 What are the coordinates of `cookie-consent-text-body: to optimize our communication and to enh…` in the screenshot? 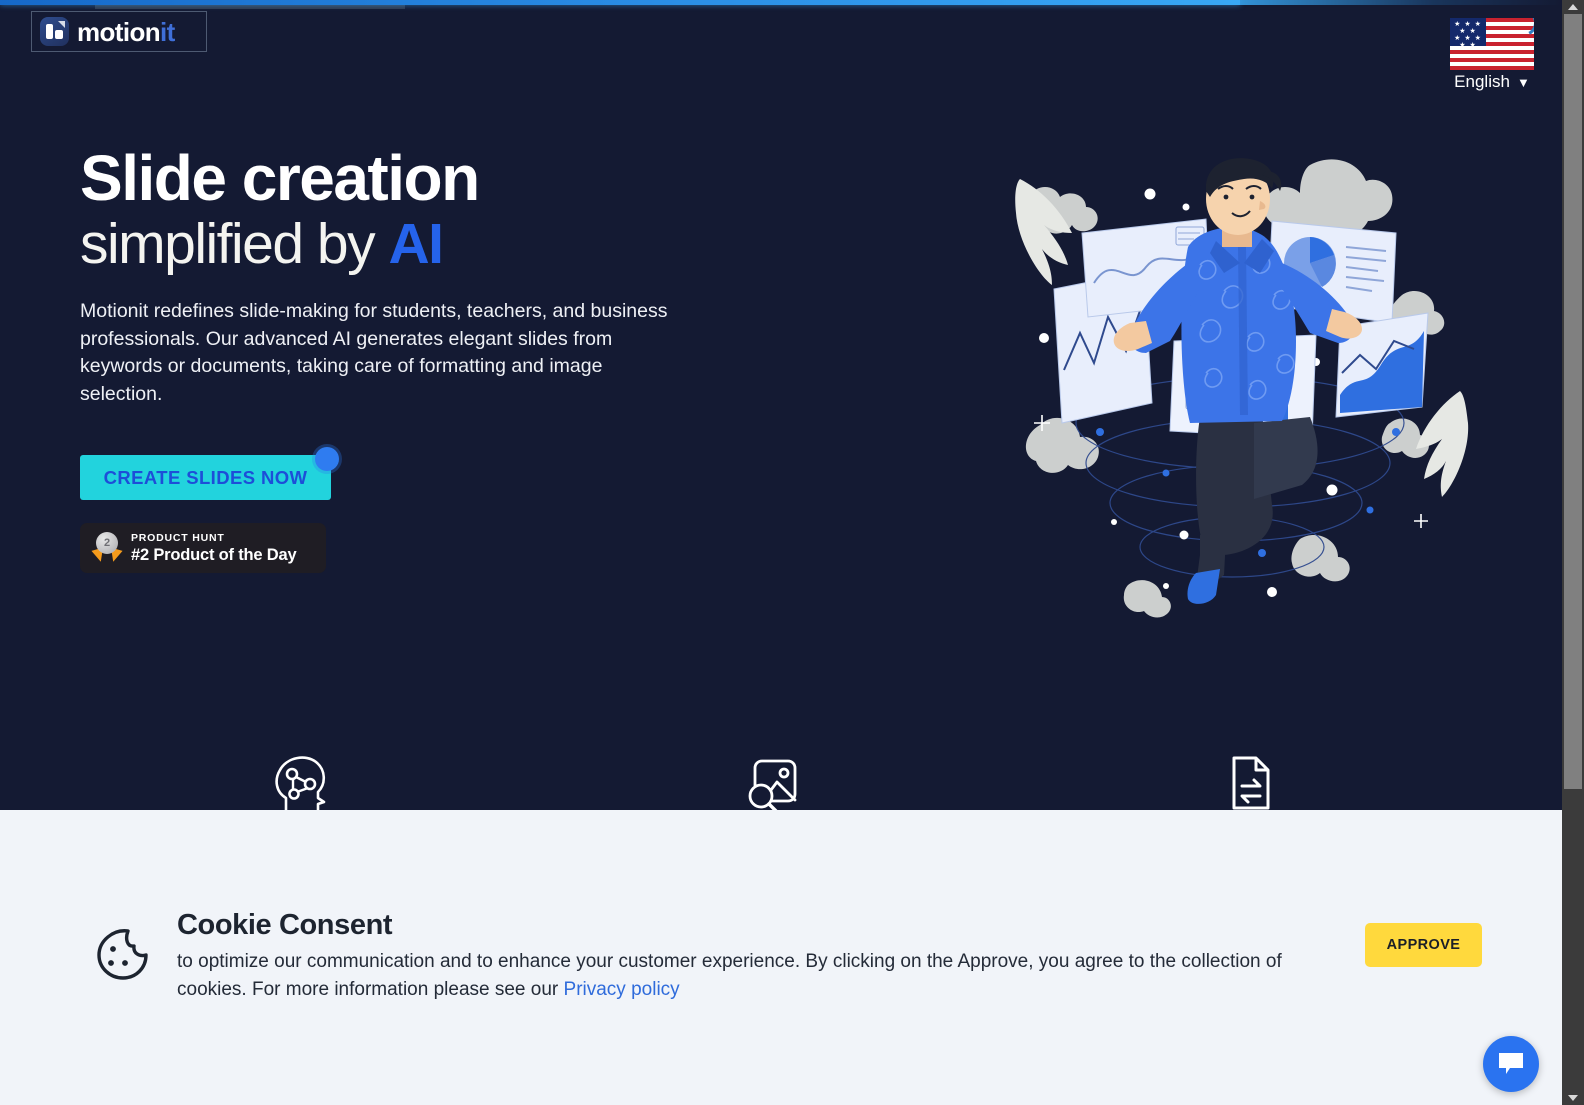 It's located at (729, 975).